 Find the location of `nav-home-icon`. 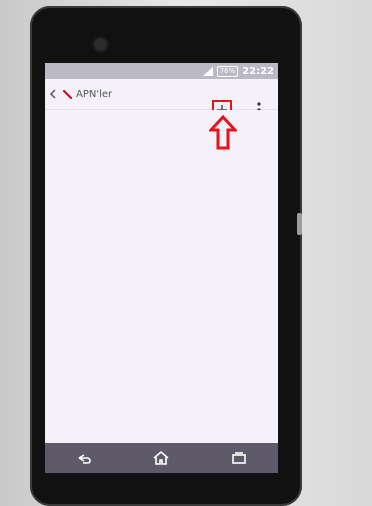

nav-home-icon is located at coordinates (161, 458).